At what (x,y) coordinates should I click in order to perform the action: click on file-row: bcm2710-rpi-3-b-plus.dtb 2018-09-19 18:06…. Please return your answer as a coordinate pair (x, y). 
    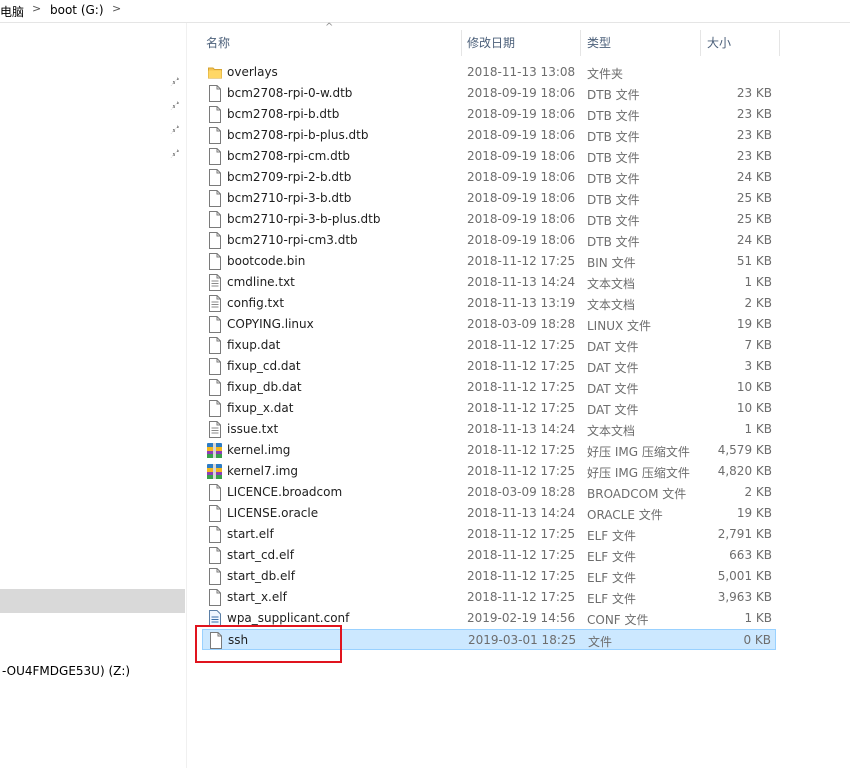
    Looking at the image, I should click on (489, 219).